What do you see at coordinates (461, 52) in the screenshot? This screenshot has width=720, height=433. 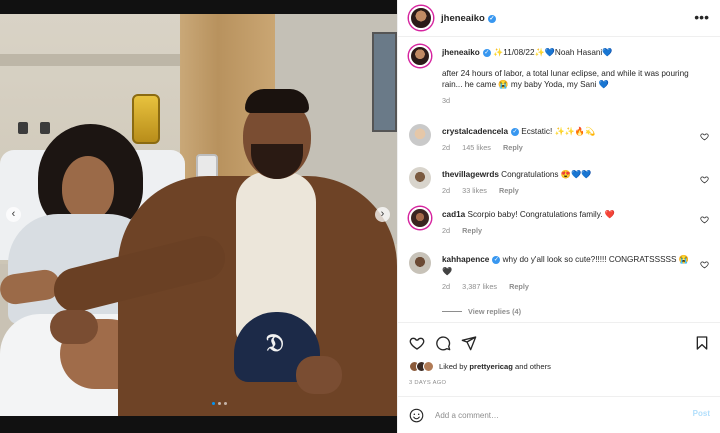 I see `caption-username: jheneaiko` at bounding box center [461, 52].